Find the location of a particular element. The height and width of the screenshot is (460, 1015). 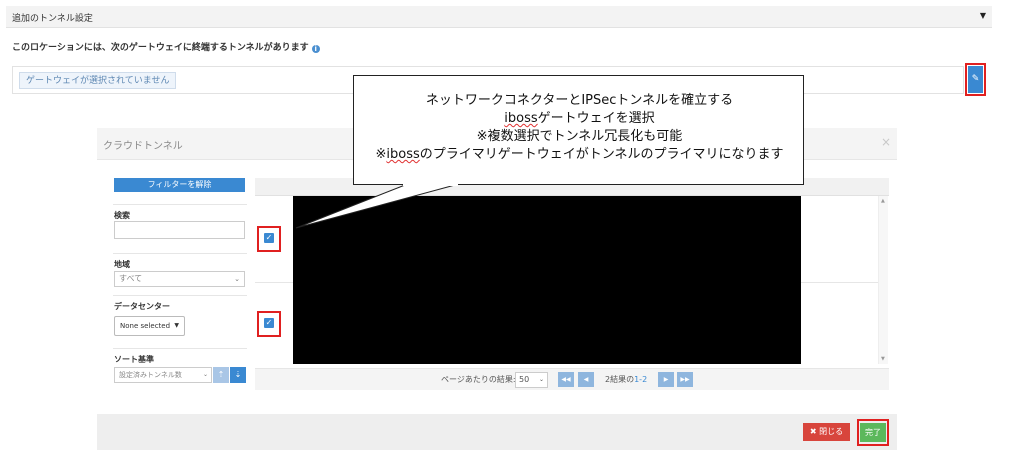

results-range: 1-2 is located at coordinates (641, 379).